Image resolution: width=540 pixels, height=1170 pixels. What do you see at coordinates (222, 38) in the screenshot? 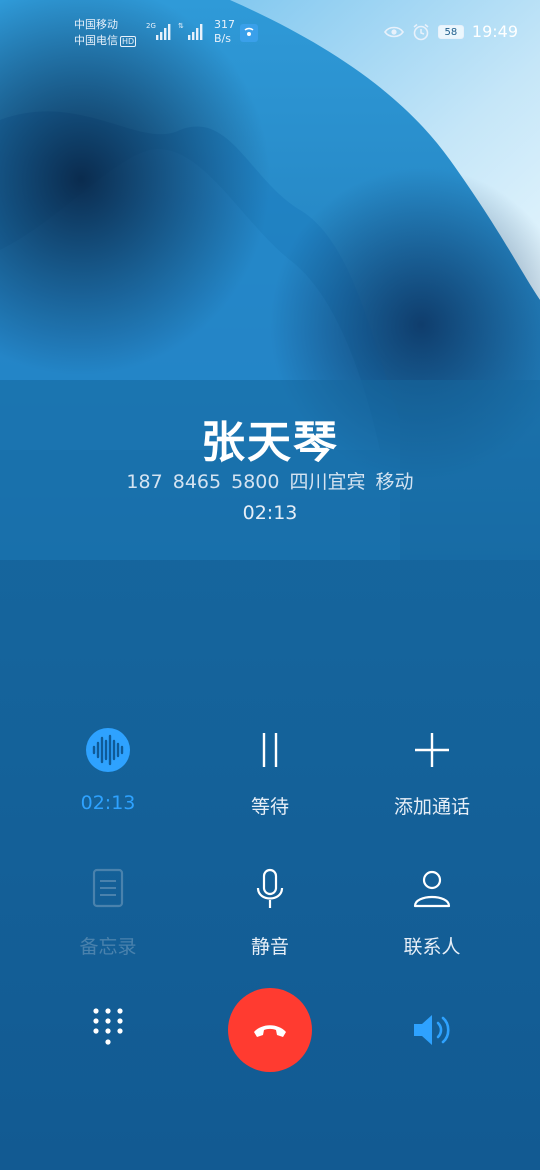
I see `speed-unit: B/s` at bounding box center [222, 38].